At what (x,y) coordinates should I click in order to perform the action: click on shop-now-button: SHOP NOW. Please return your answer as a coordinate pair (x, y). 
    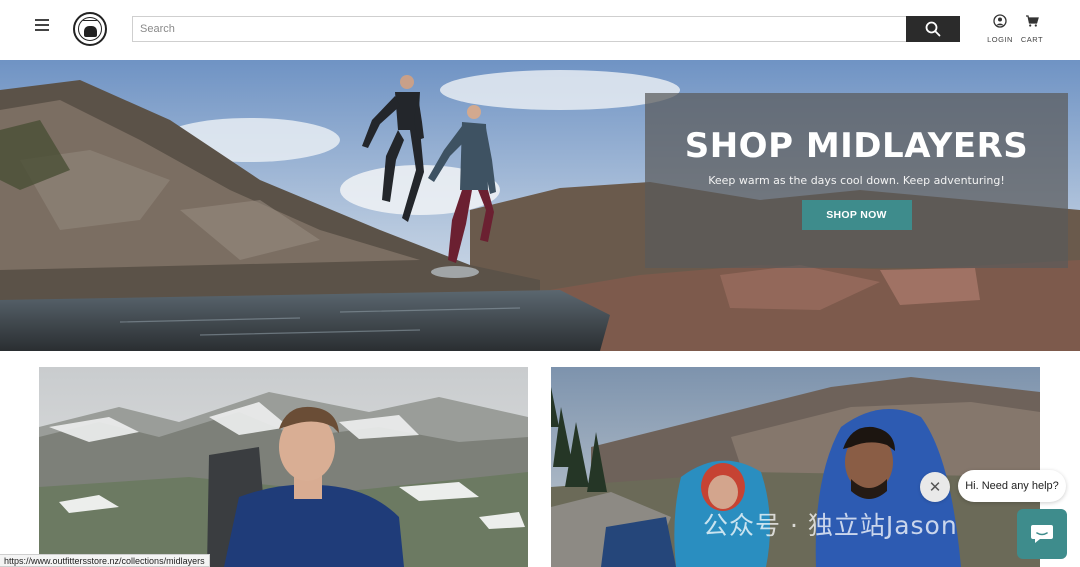
    Looking at the image, I should click on (856, 215).